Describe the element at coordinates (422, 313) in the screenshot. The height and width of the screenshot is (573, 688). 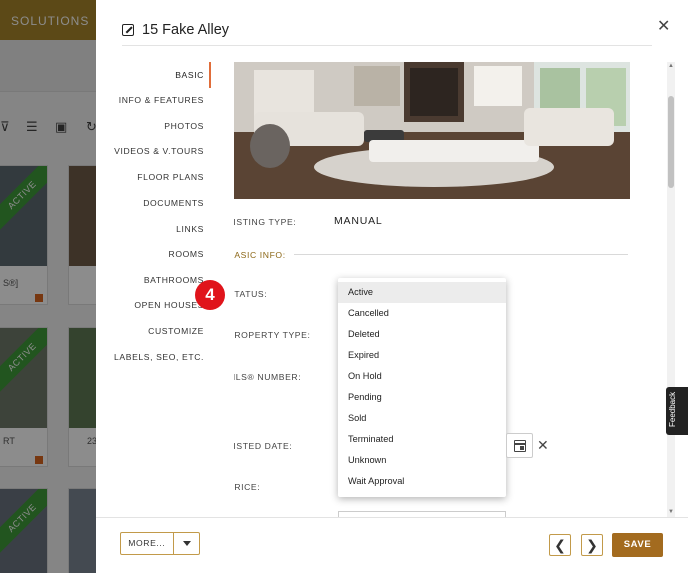
I see `status-option-cancelled: Cancelled` at that location.